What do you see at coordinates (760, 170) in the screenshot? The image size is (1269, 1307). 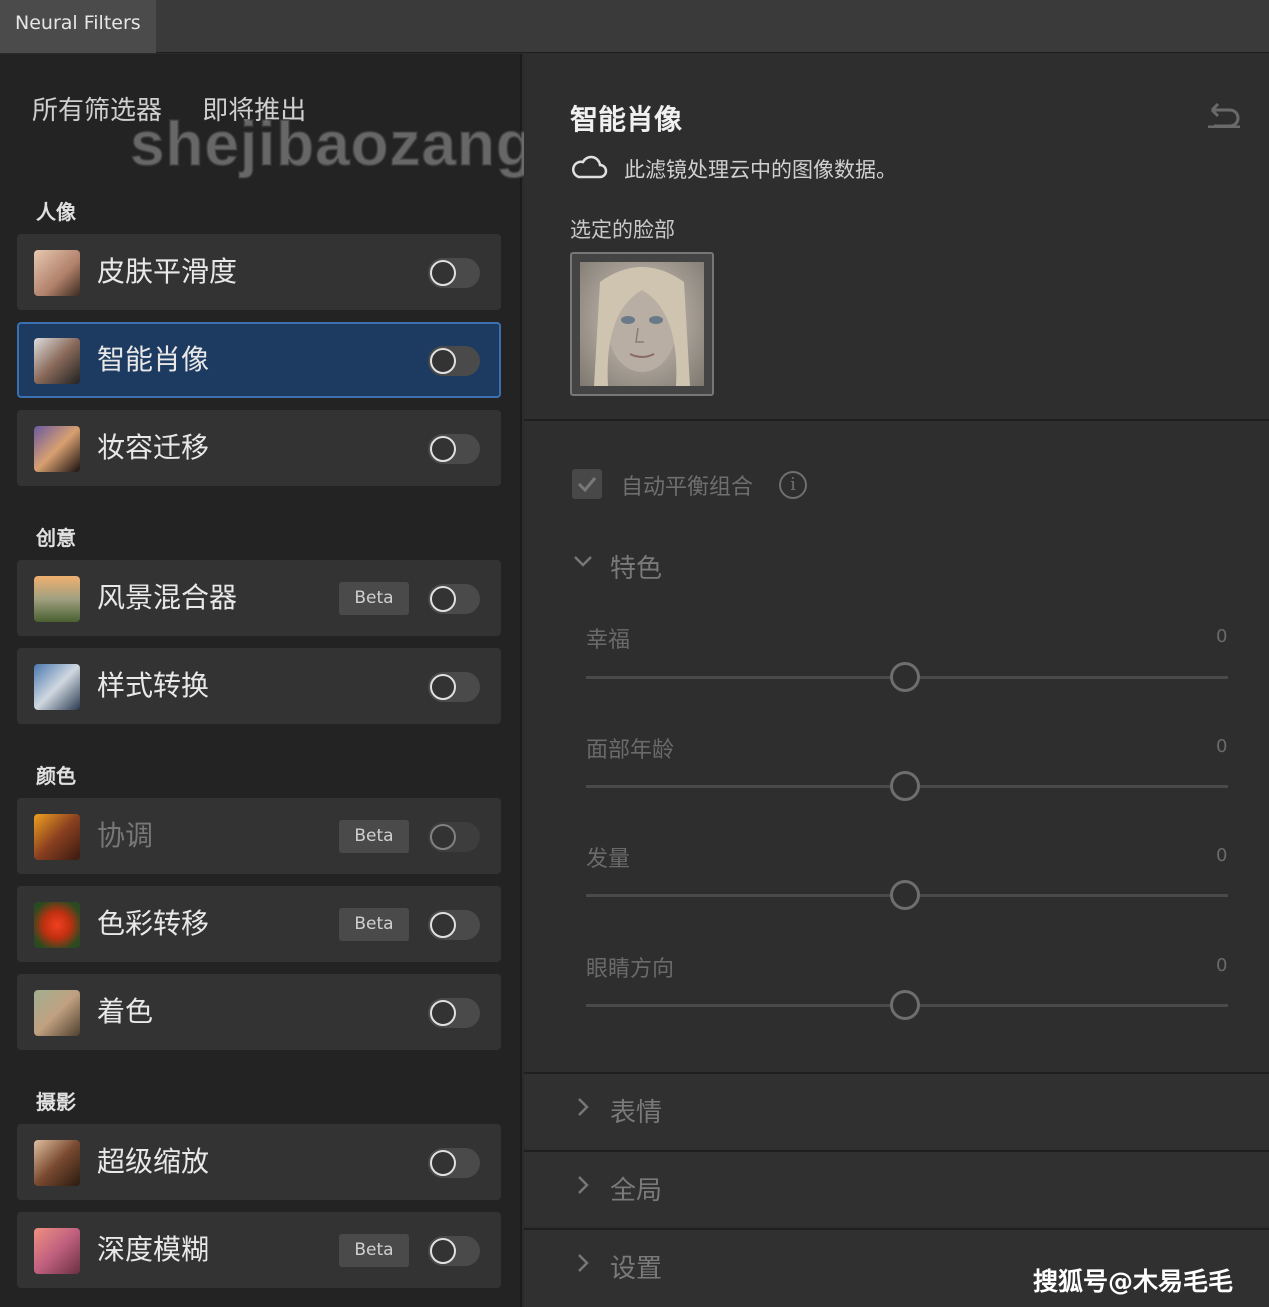 I see `cloud-notice: 此滤镜处理云中的图像数据。` at bounding box center [760, 170].